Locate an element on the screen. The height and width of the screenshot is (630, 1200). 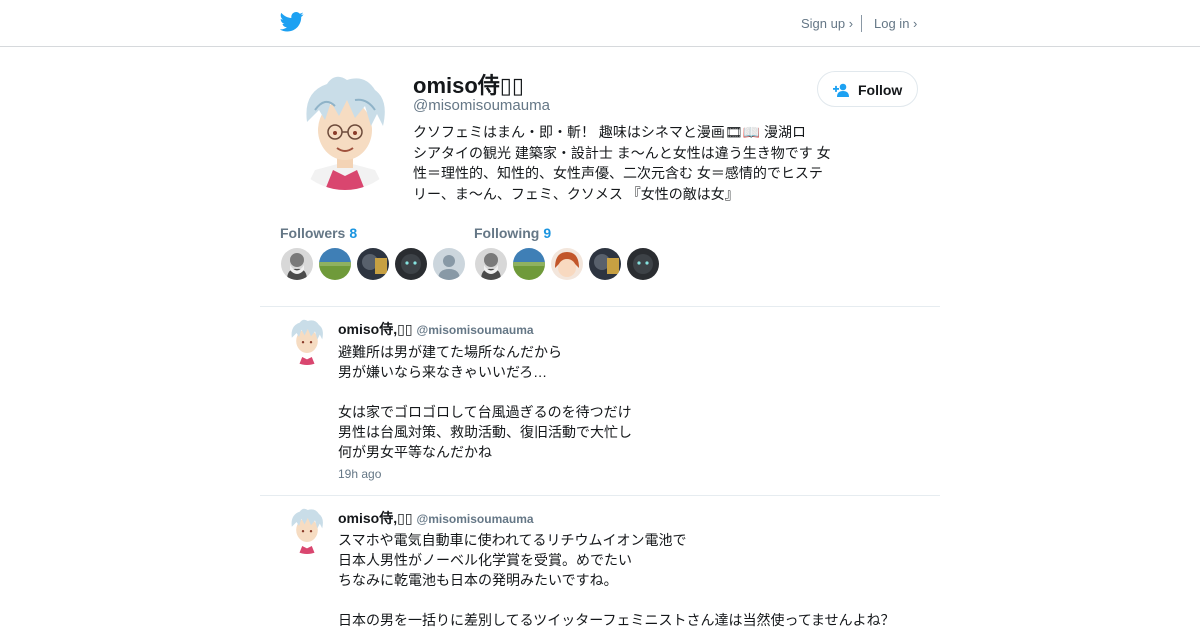
tweet-timestamp: 19h ago is located at coordinates (359, 474).